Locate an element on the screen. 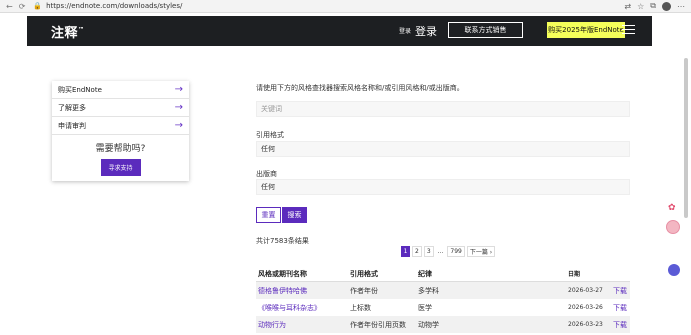  next-page-button: 下一篇 › is located at coordinates (481, 251).